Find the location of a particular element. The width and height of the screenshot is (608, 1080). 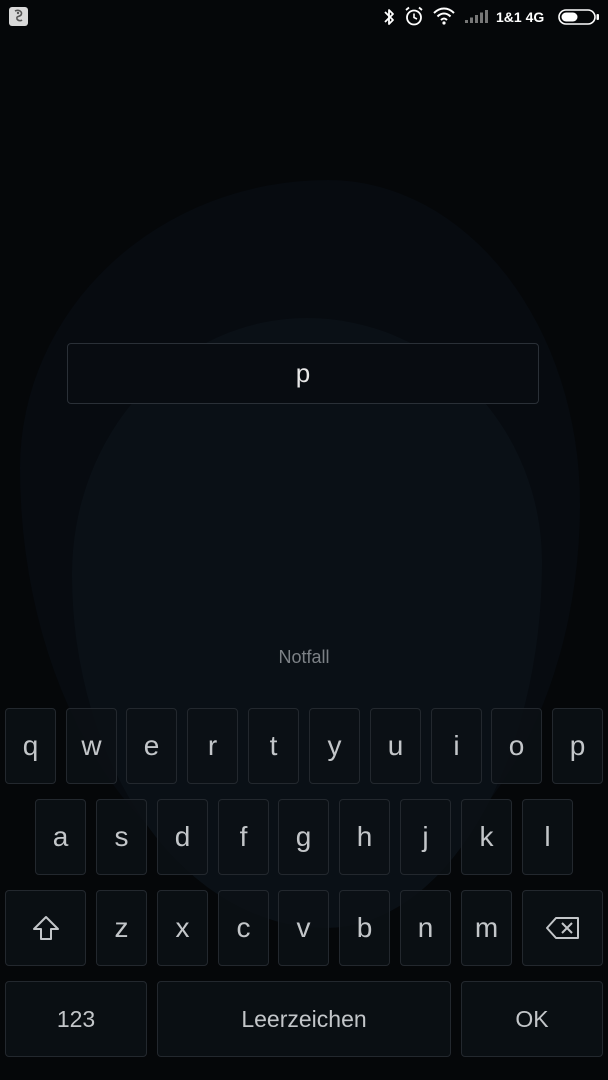

key-d: d is located at coordinates (182, 837).